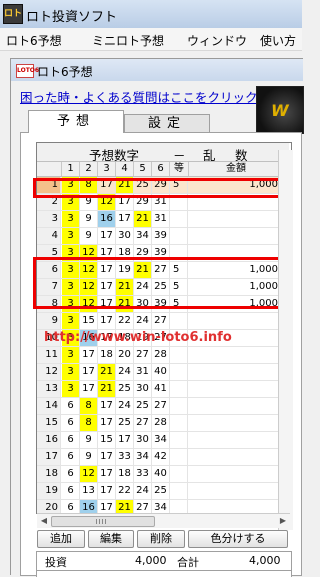  I want to click on table-row: 12 3 17 21 24 31 40, so click(163, 372).